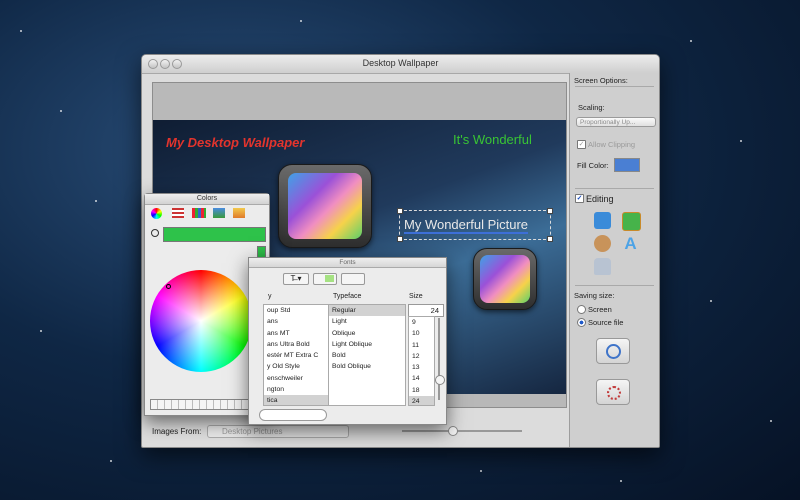  I want to click on source-file-radio, so click(581, 322).